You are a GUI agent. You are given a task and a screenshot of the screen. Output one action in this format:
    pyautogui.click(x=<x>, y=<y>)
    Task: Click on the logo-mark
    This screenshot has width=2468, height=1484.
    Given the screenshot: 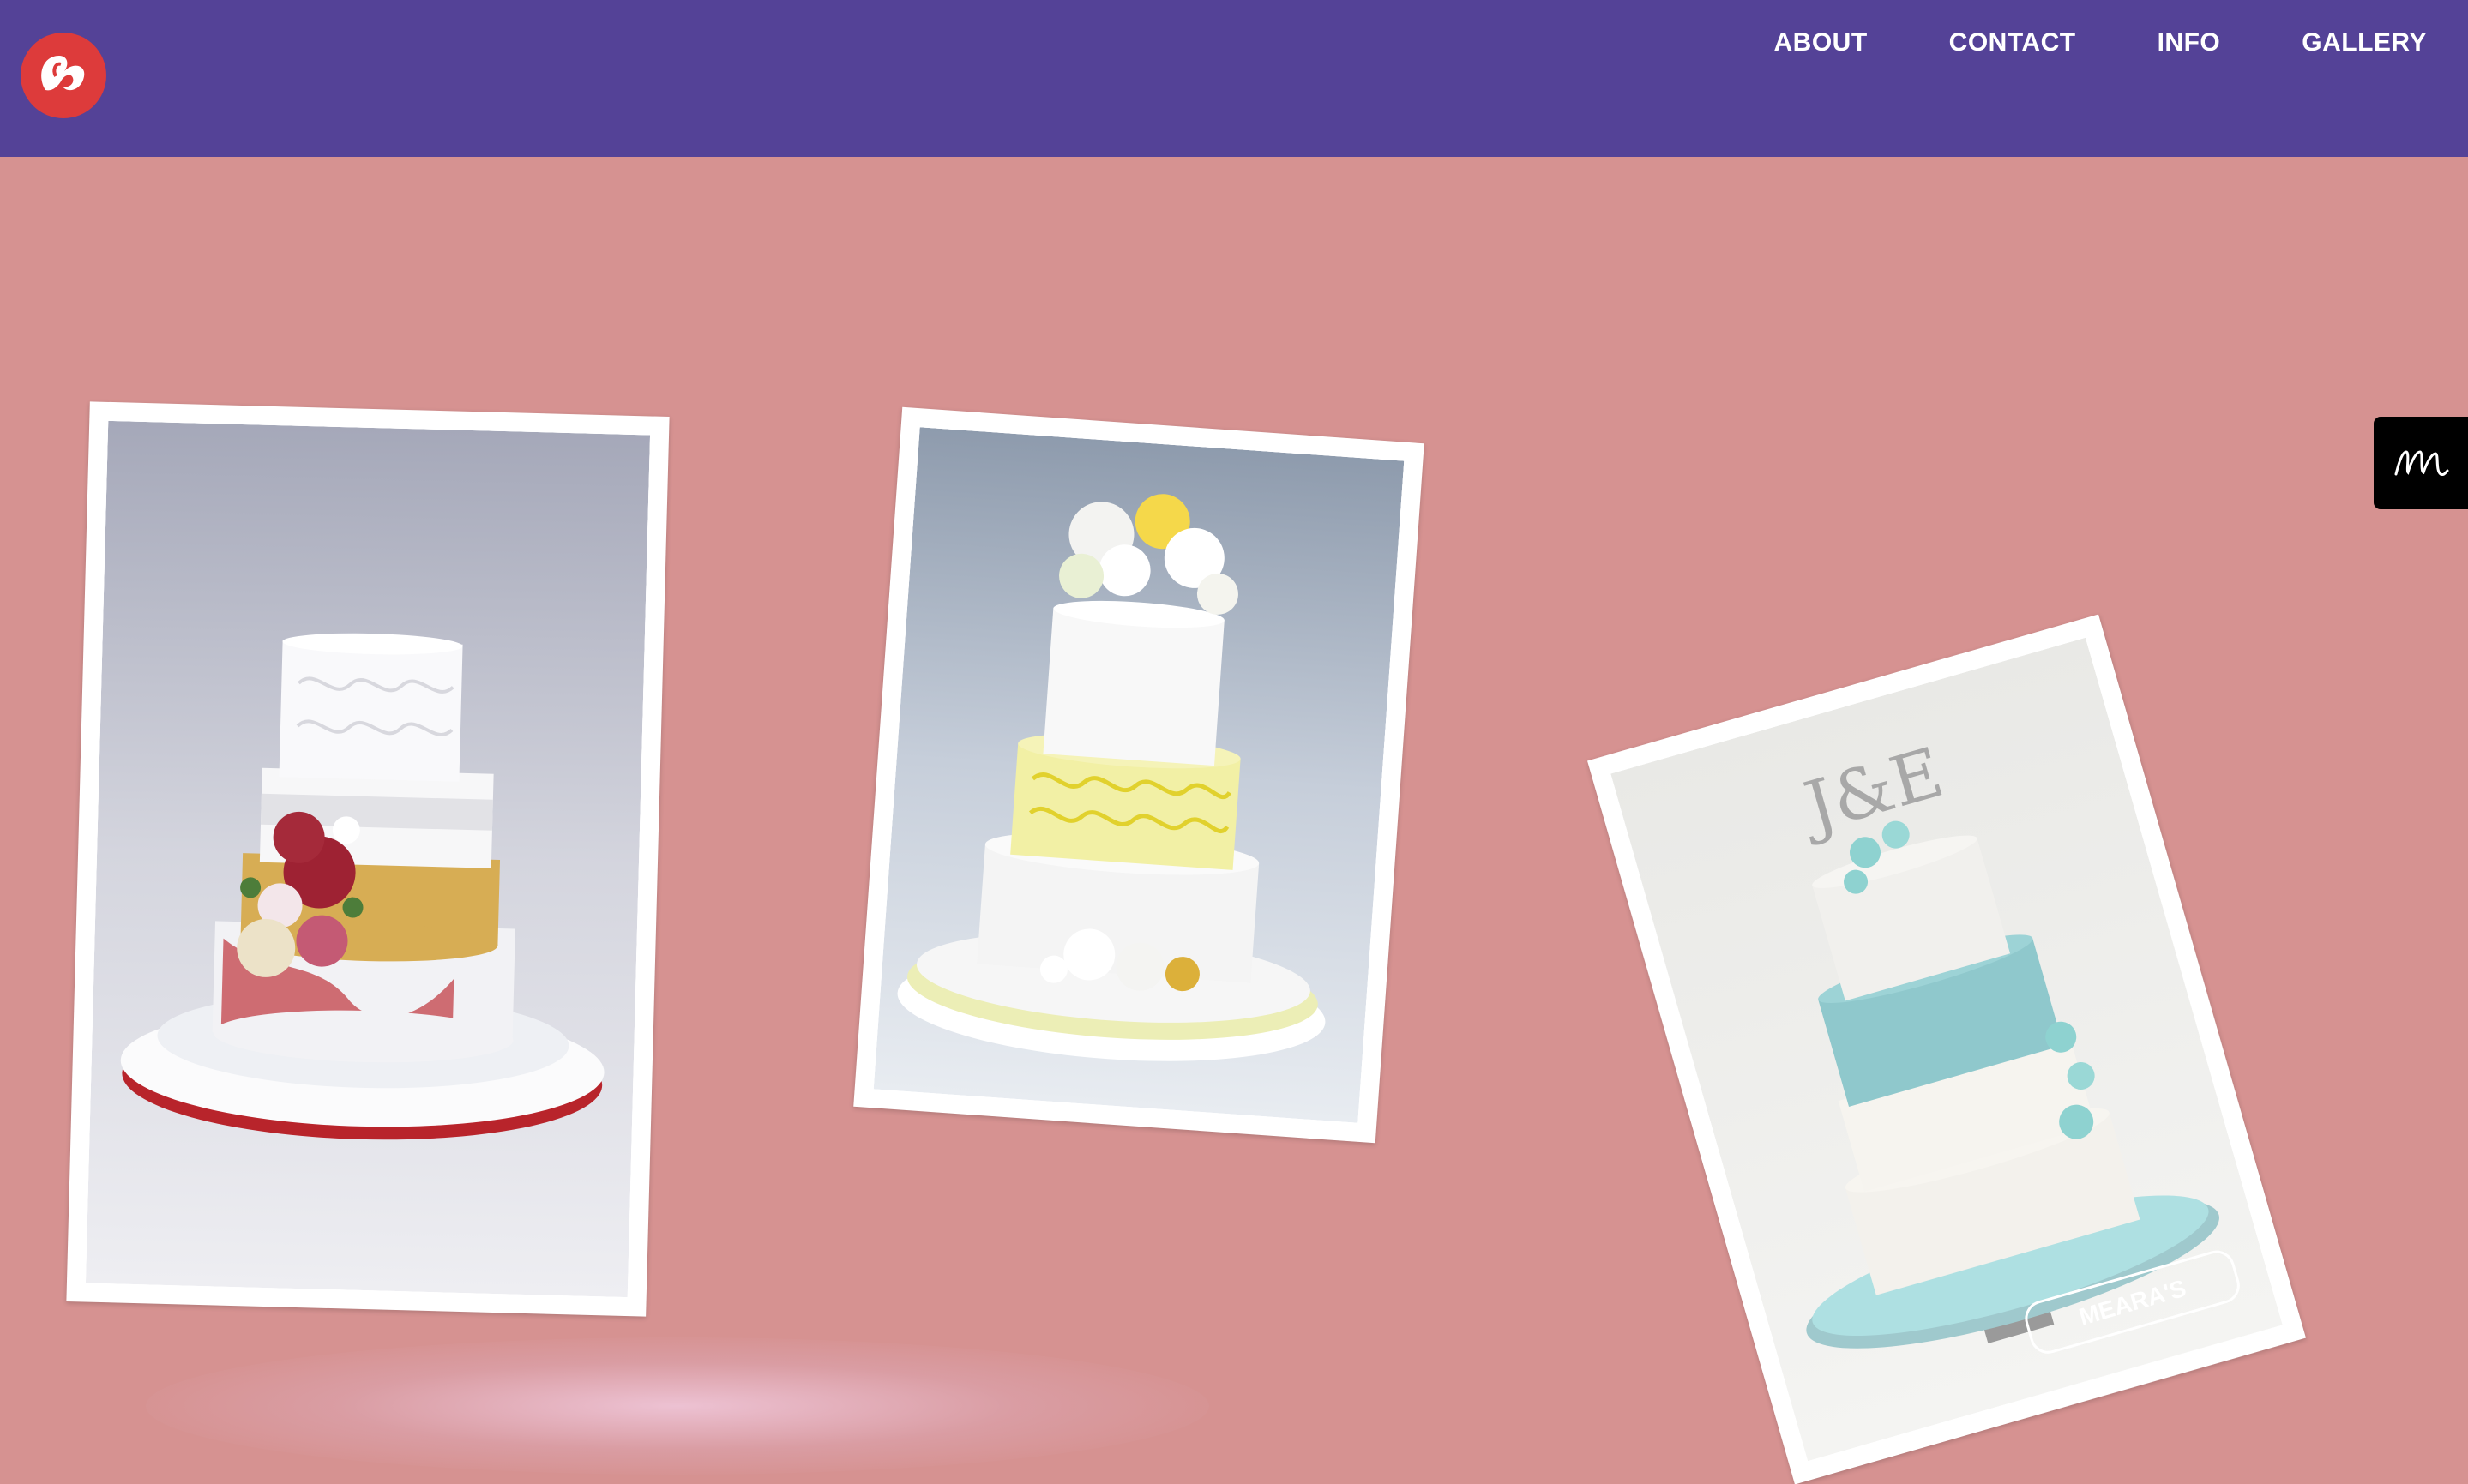 What is the action you would take?
    pyautogui.click(x=63, y=73)
    